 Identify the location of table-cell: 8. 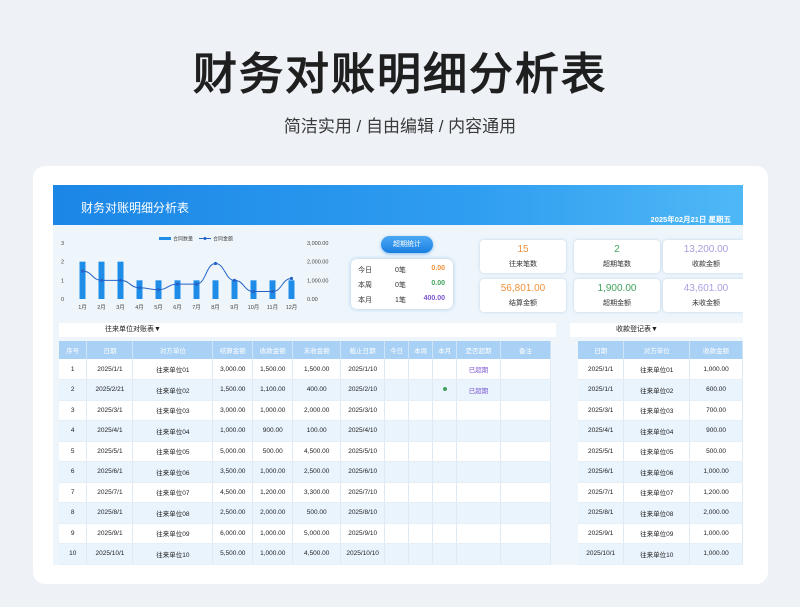
(73, 513).